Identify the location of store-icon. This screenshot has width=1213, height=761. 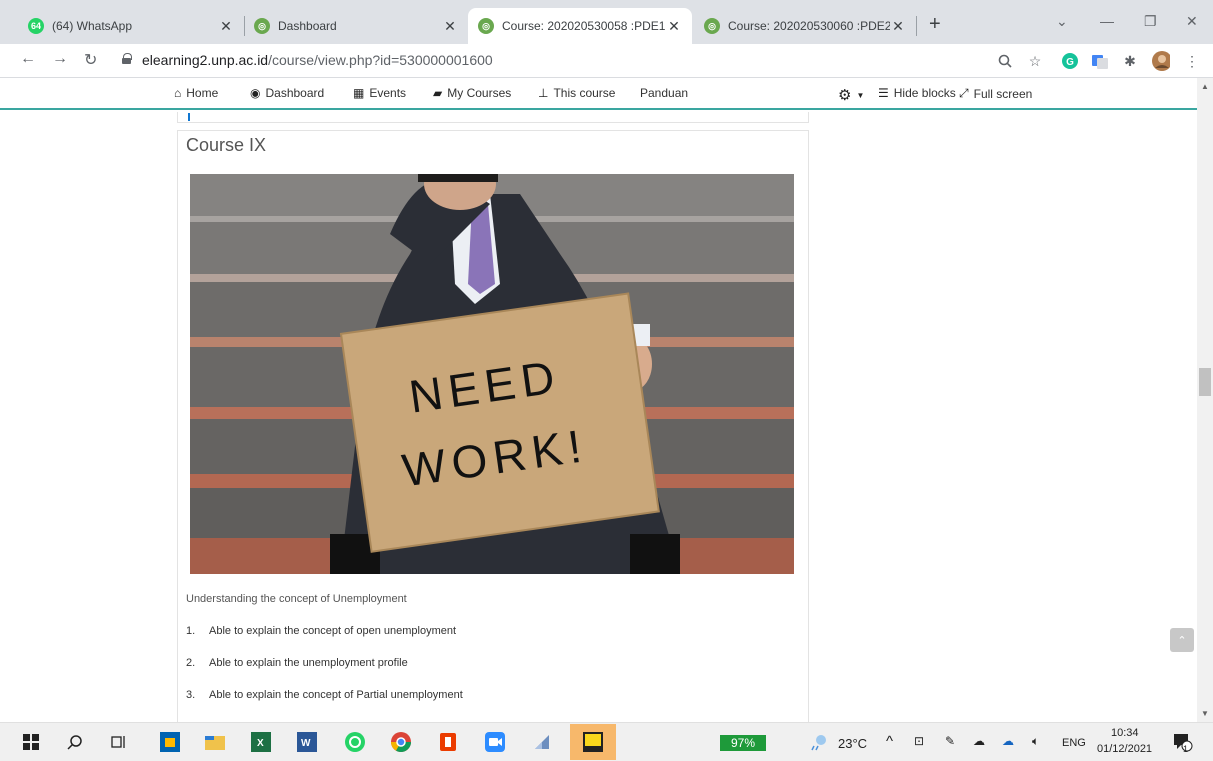
(170, 742).